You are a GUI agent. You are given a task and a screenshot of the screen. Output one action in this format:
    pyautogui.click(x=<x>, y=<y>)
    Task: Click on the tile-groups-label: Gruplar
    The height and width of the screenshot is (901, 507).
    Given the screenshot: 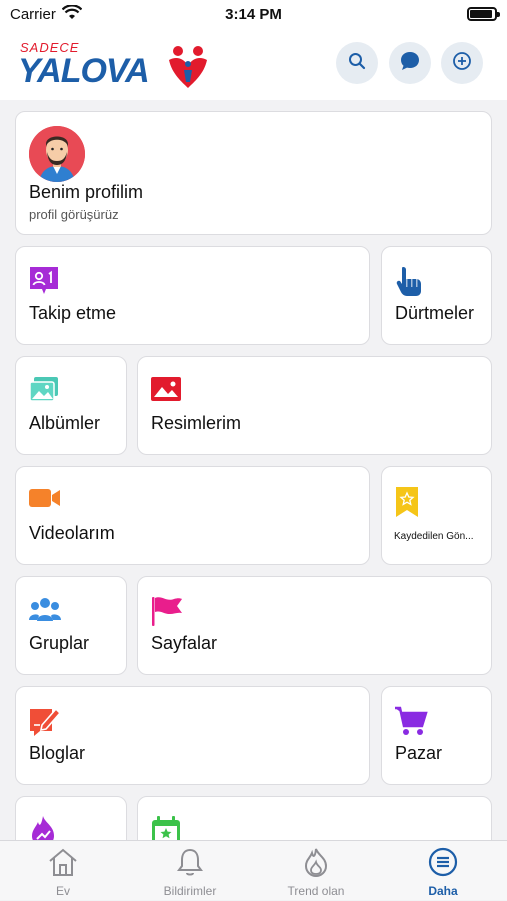 What is the action you would take?
    pyautogui.click(x=59, y=643)
    